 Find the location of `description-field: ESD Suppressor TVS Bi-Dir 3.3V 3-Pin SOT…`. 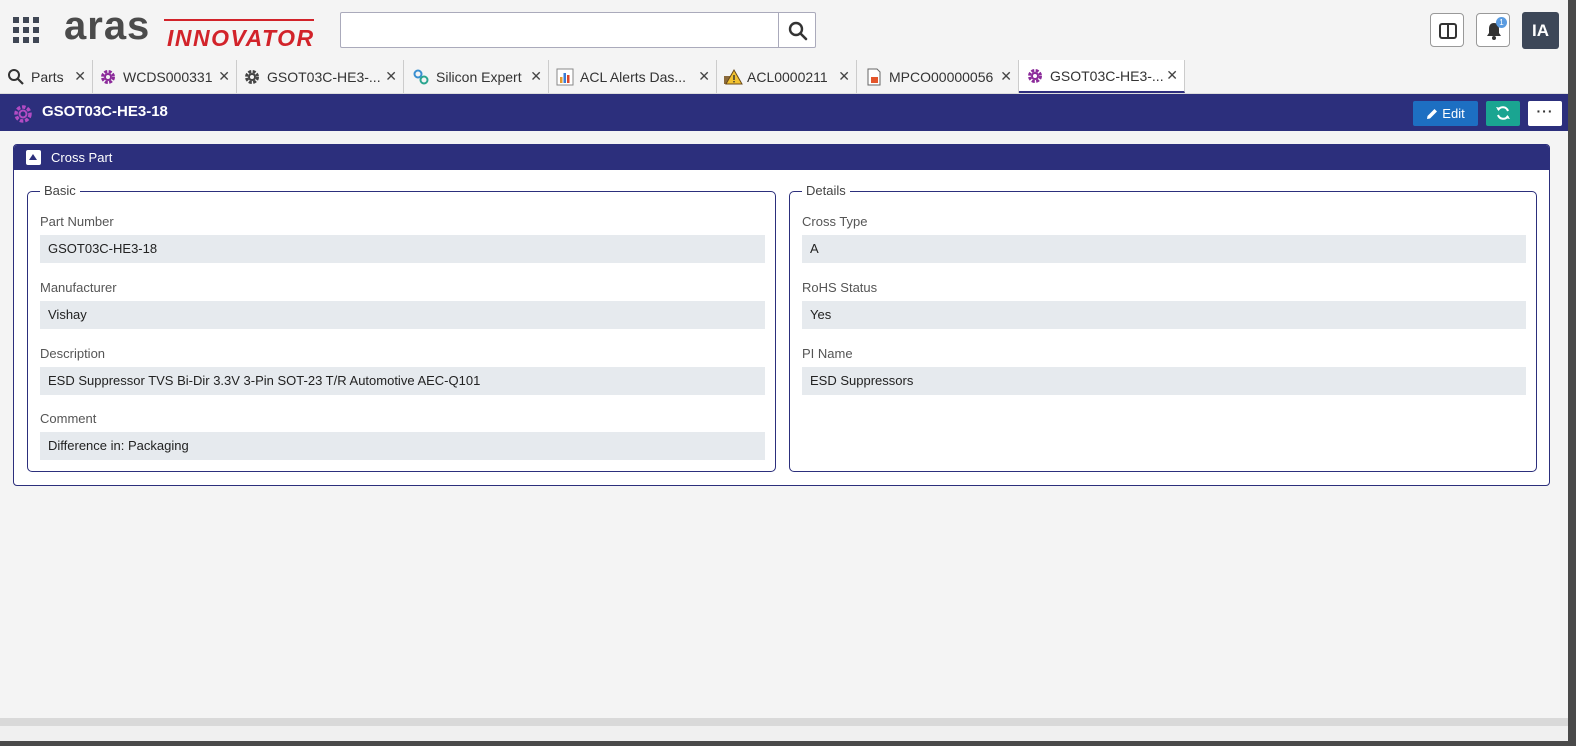

description-field: ESD Suppressor TVS Bi-Dir 3.3V 3-Pin SOT… is located at coordinates (402, 381).